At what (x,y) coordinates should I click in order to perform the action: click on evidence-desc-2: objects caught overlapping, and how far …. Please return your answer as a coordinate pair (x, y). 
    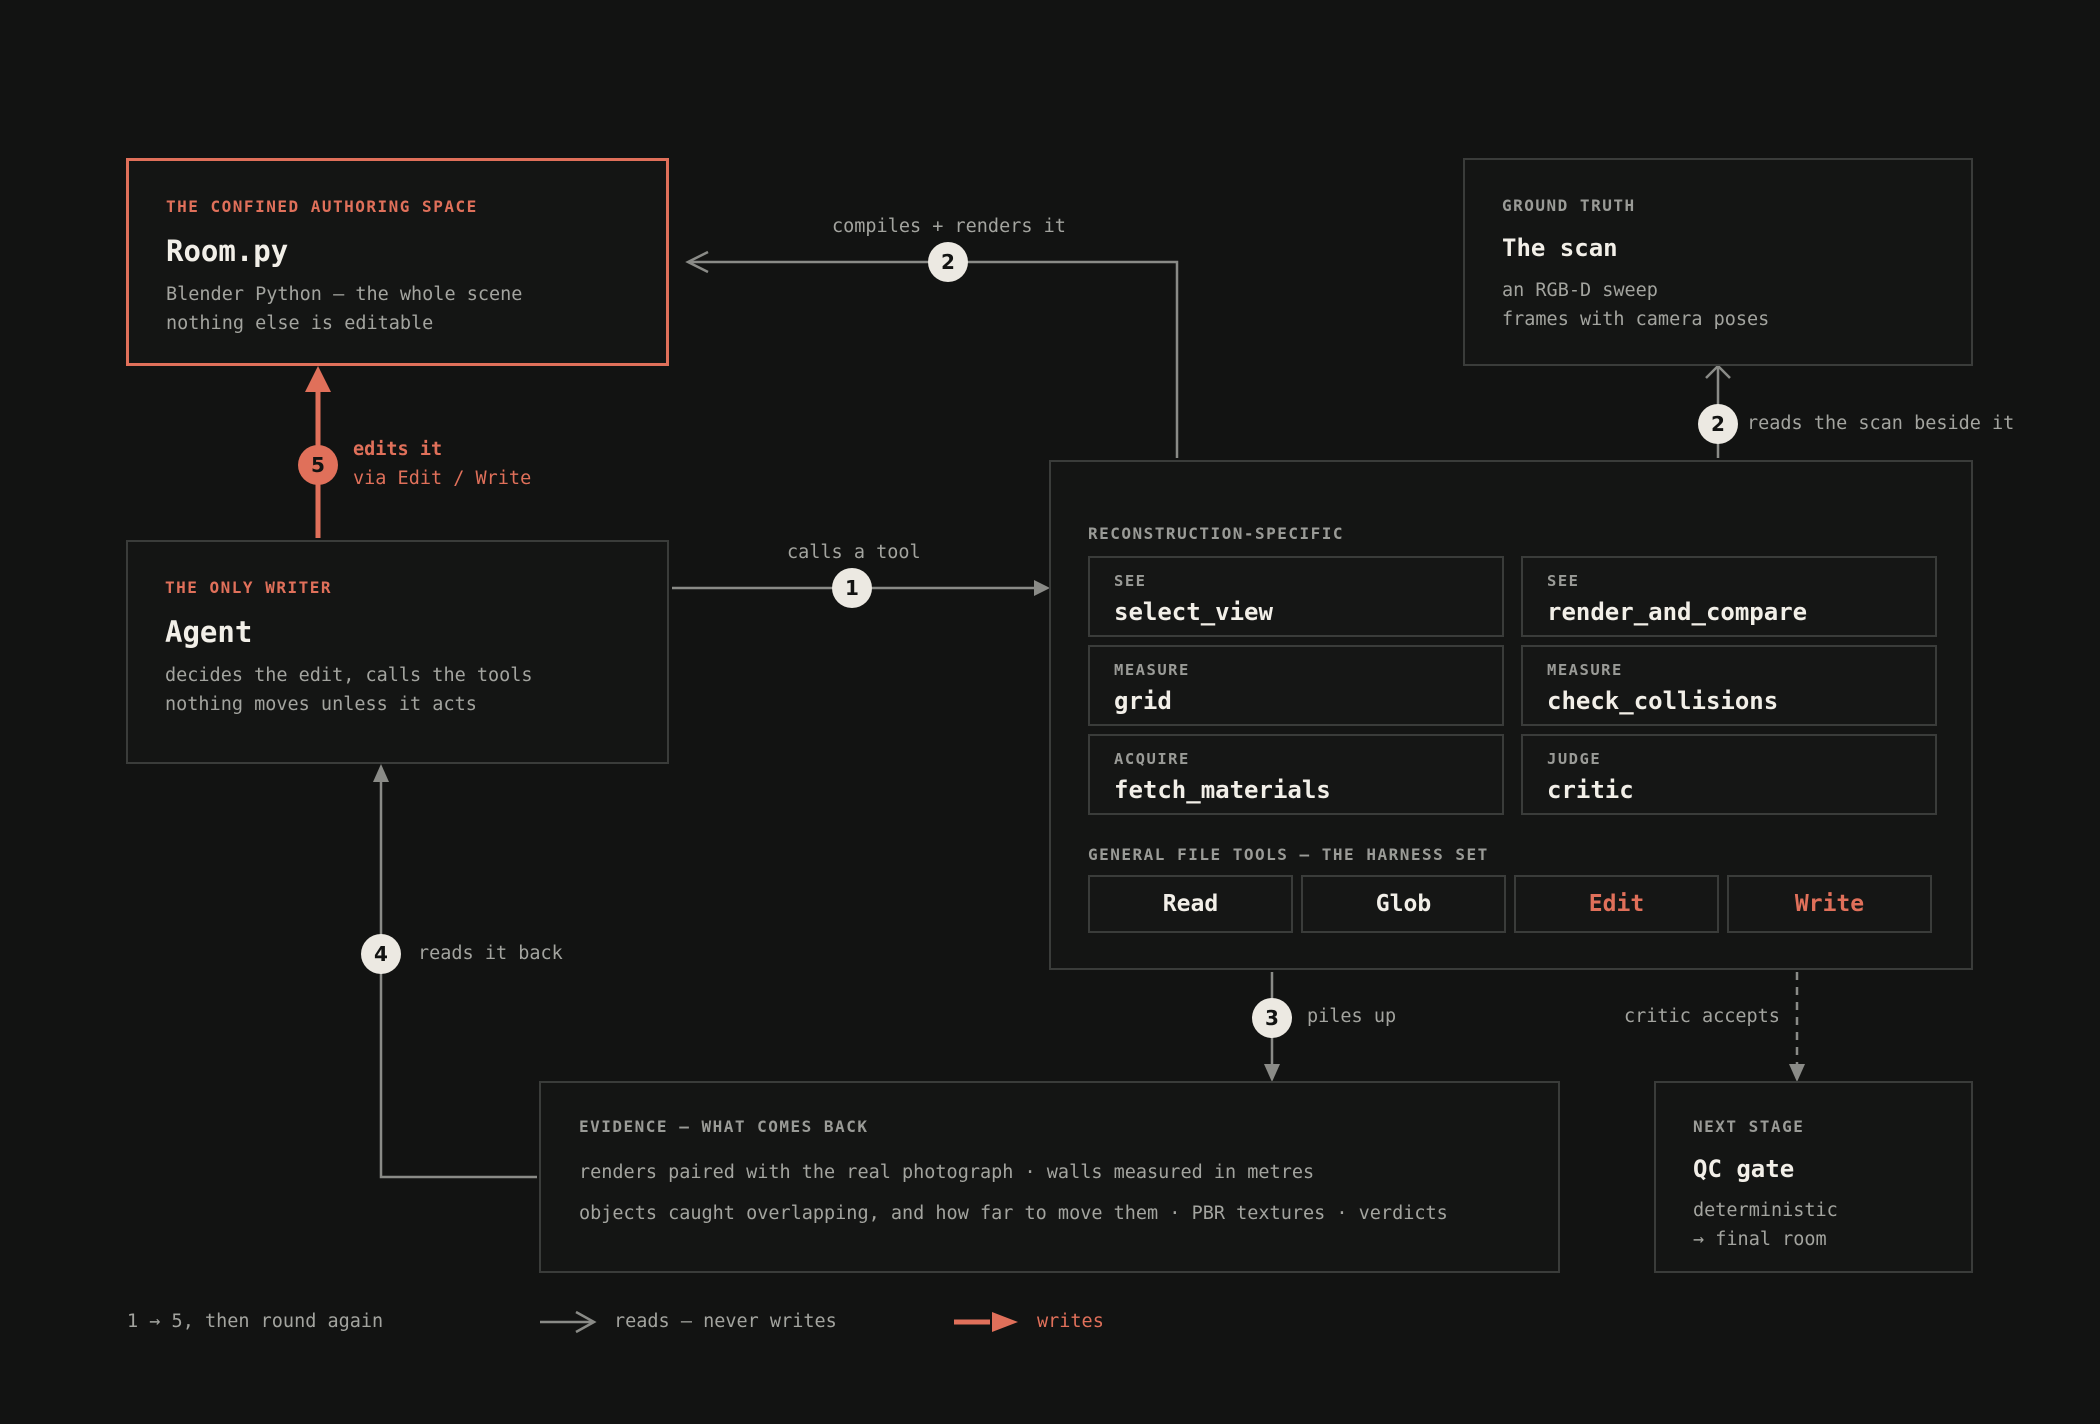
    Looking at the image, I should click on (1013, 1213).